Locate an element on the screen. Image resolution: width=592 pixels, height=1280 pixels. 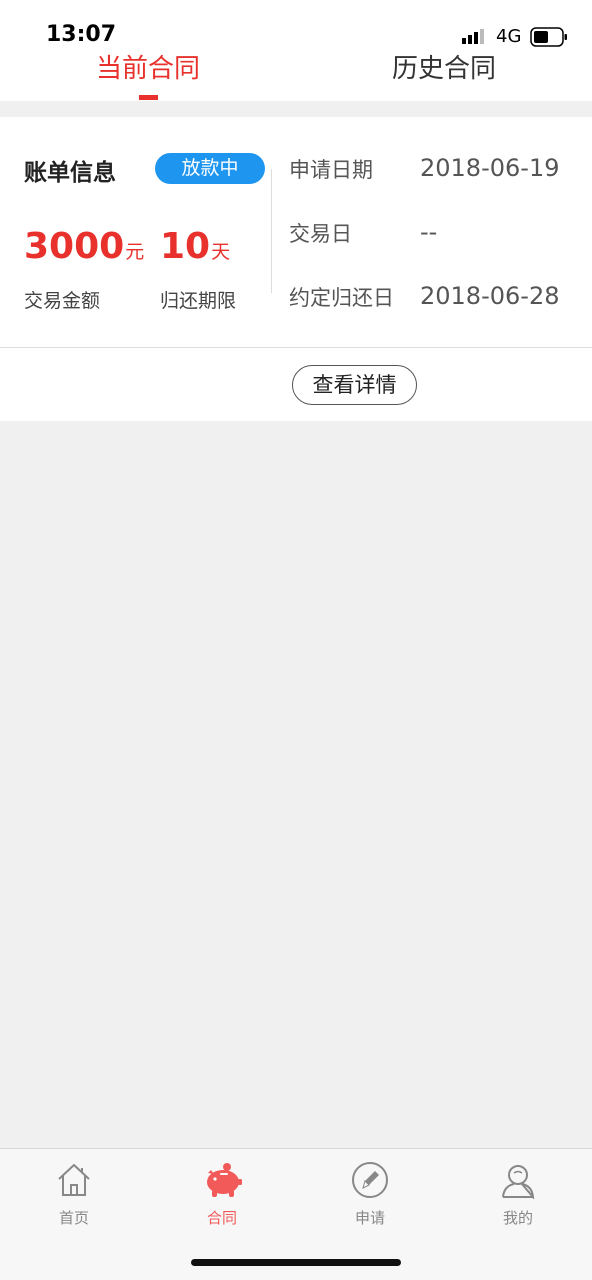
piggy-bank-icon is located at coordinates (224, 1180).